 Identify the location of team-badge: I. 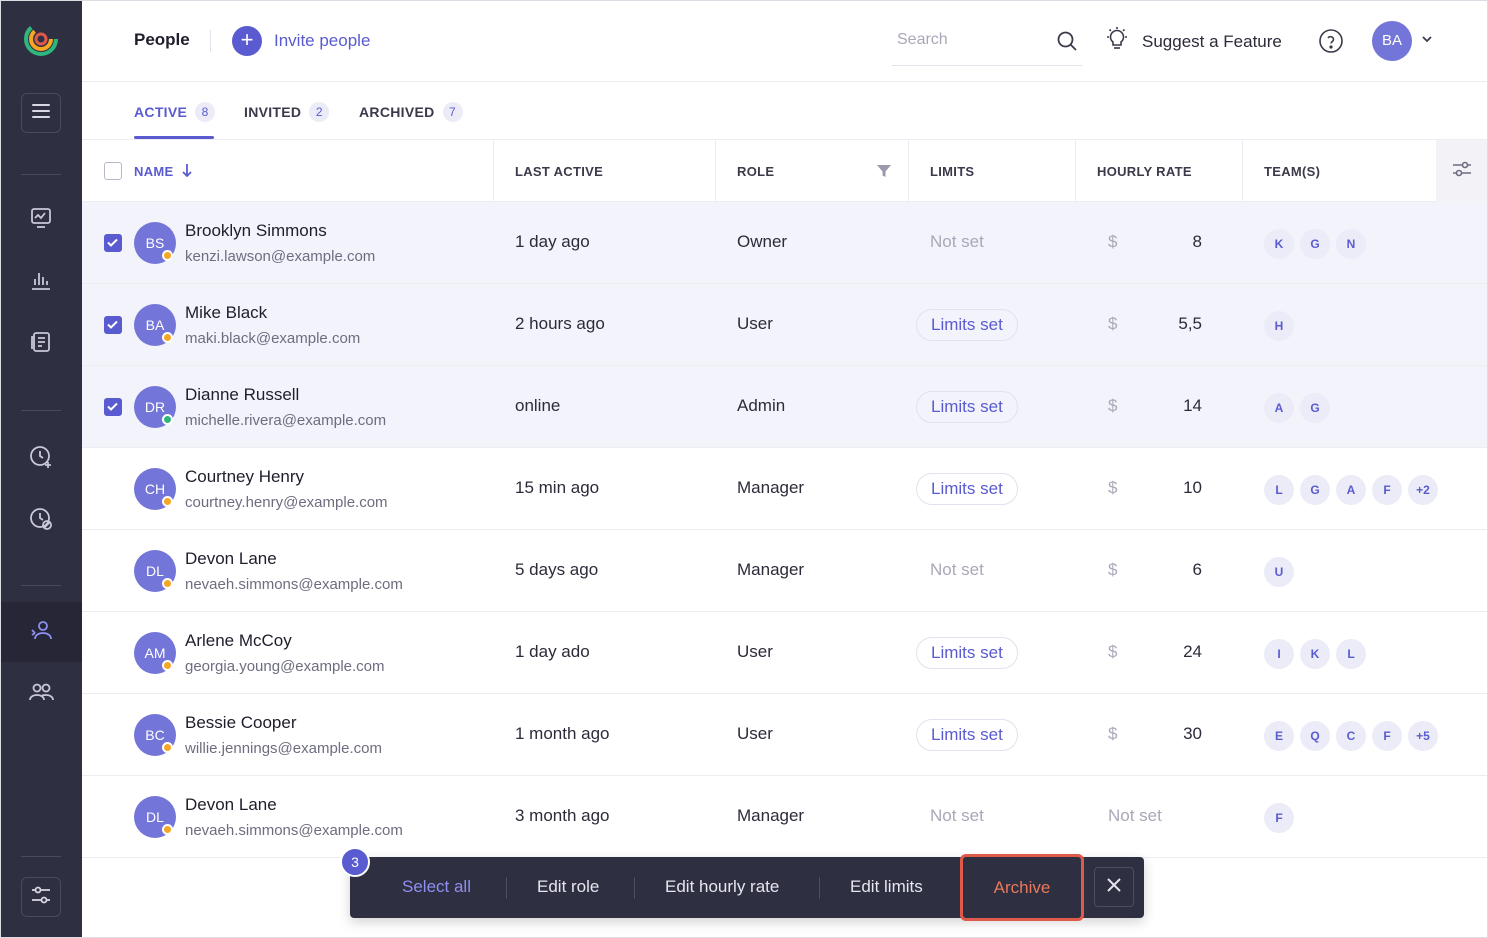
(1279, 654).